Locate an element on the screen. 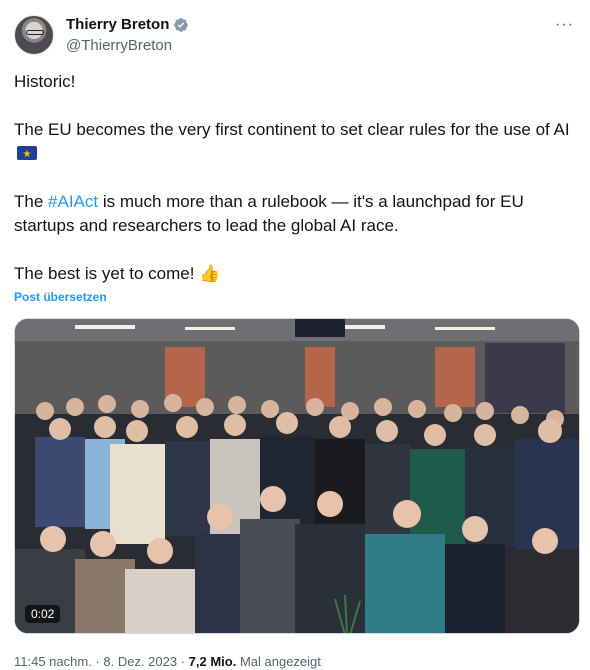 This screenshot has width=590, height=670. author-name-row: Thierry Breton is located at coordinates (127, 24).